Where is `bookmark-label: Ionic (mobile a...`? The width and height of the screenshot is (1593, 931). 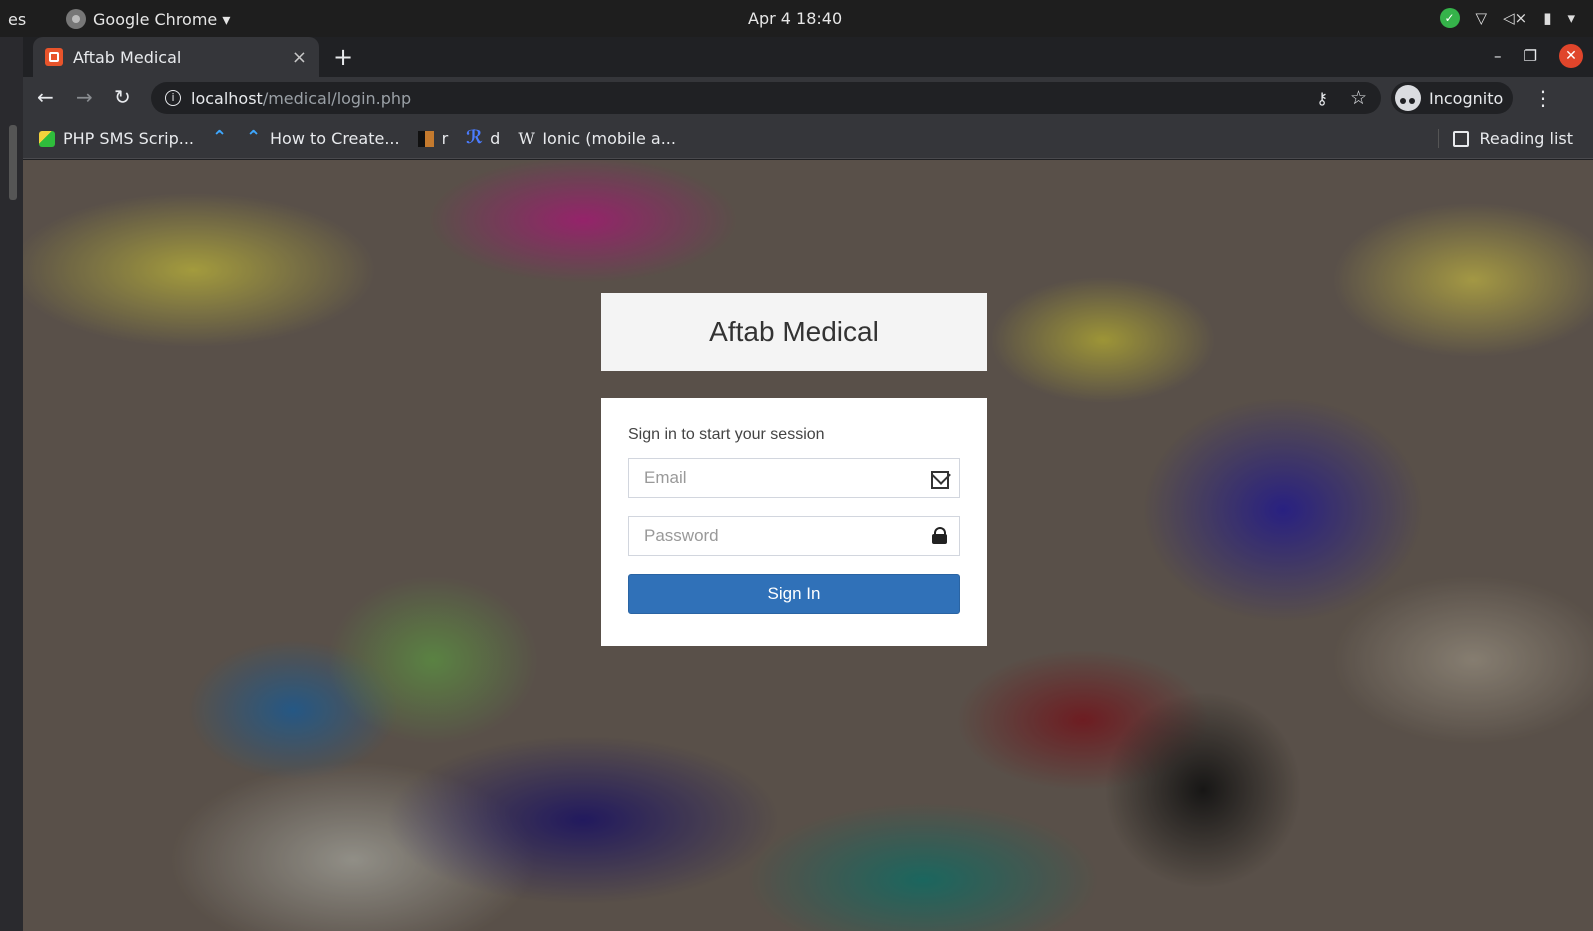 bookmark-label: Ionic (mobile a... is located at coordinates (609, 138).